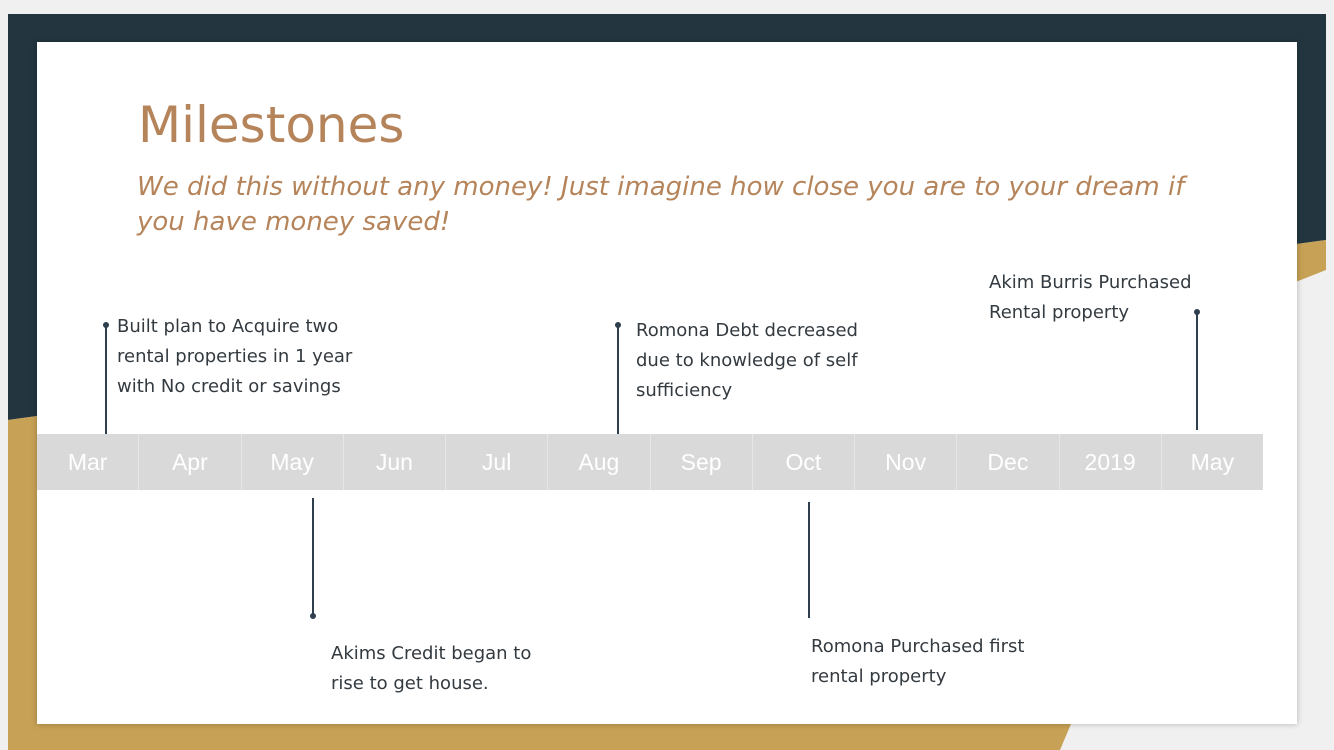 This screenshot has height=750, width=1334. I want to click on milestone-marker-dot, so click(313, 616).